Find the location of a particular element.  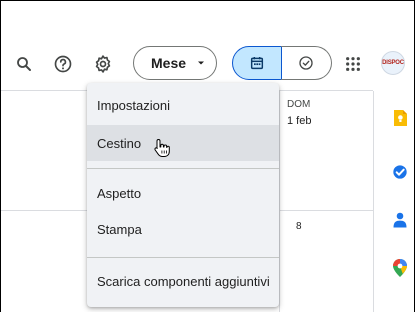

calendar-view-toggle is located at coordinates (257, 63).